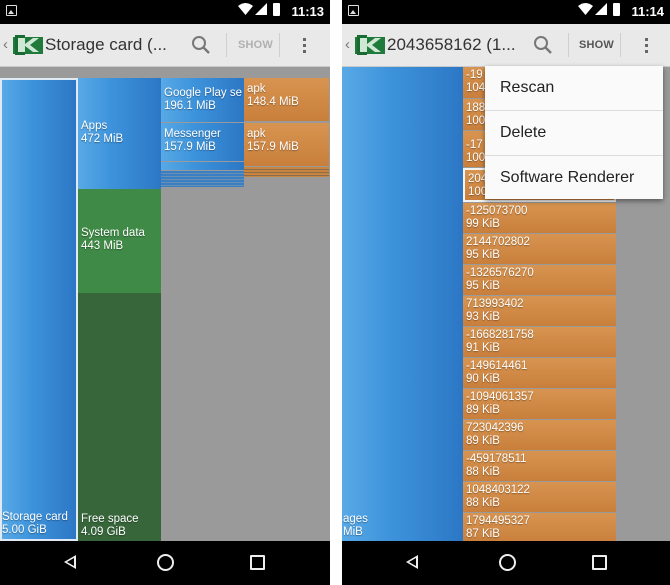 Image resolution: width=670 pixels, height=585 pixels. What do you see at coordinates (103, 532) in the screenshot?
I see `block-size: 4.09 GiB` at bounding box center [103, 532].